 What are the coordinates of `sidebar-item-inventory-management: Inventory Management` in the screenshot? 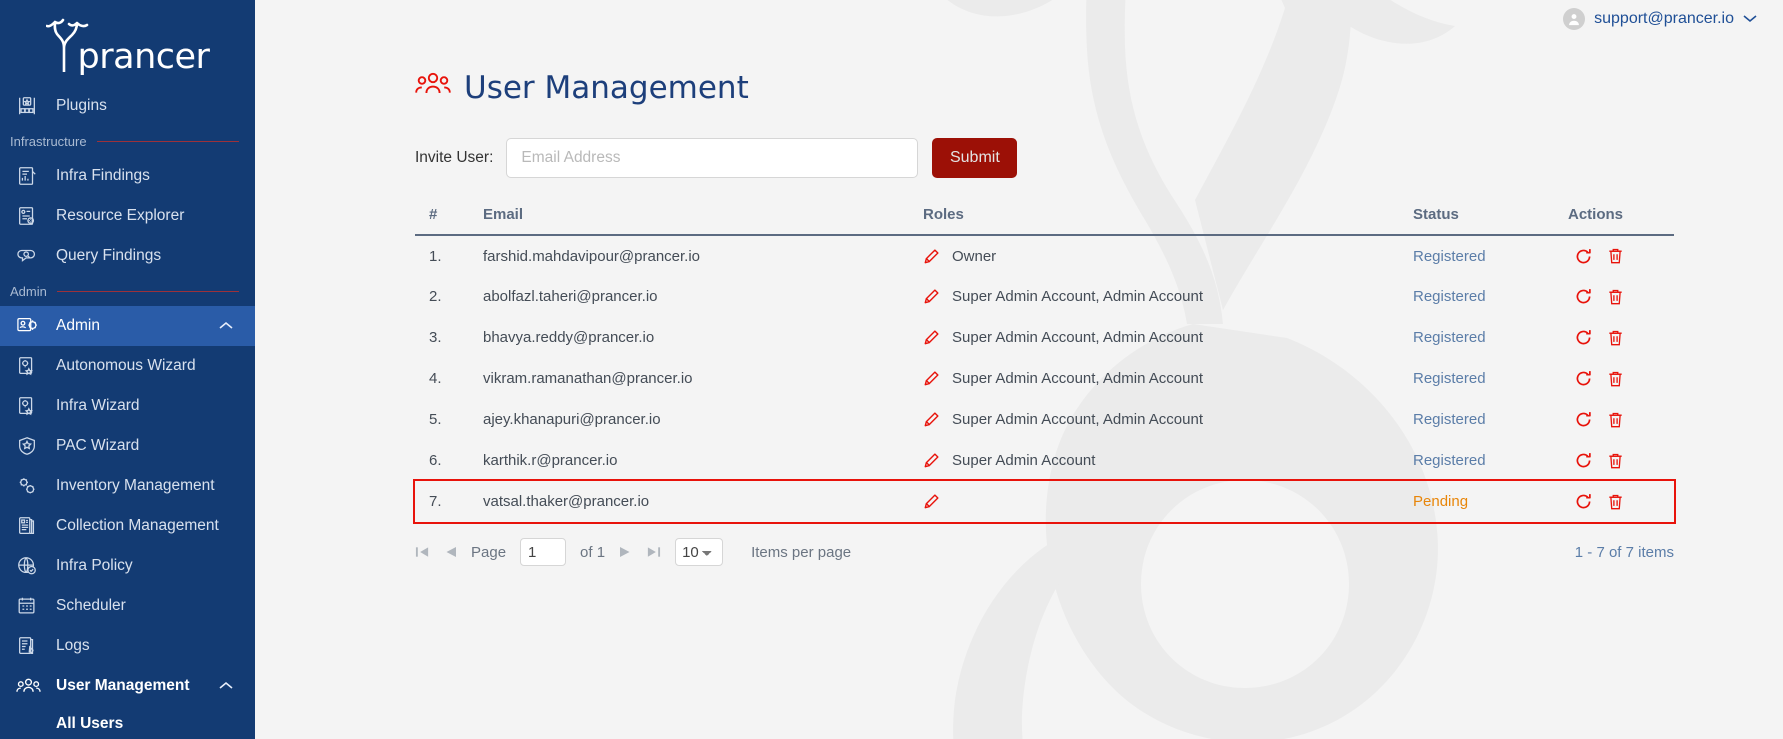 It's located at (127, 486).